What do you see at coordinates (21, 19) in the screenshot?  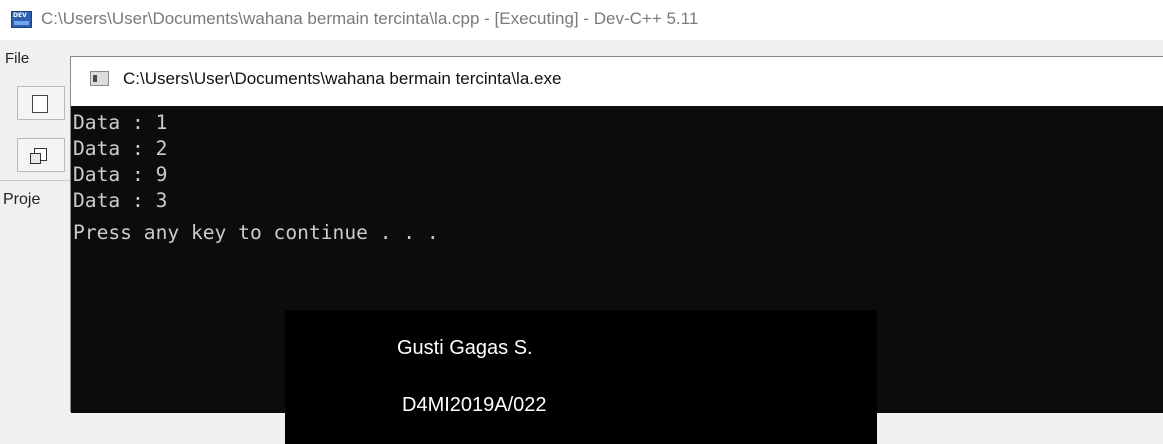 I see `devcpp-app-icon: DEV` at bounding box center [21, 19].